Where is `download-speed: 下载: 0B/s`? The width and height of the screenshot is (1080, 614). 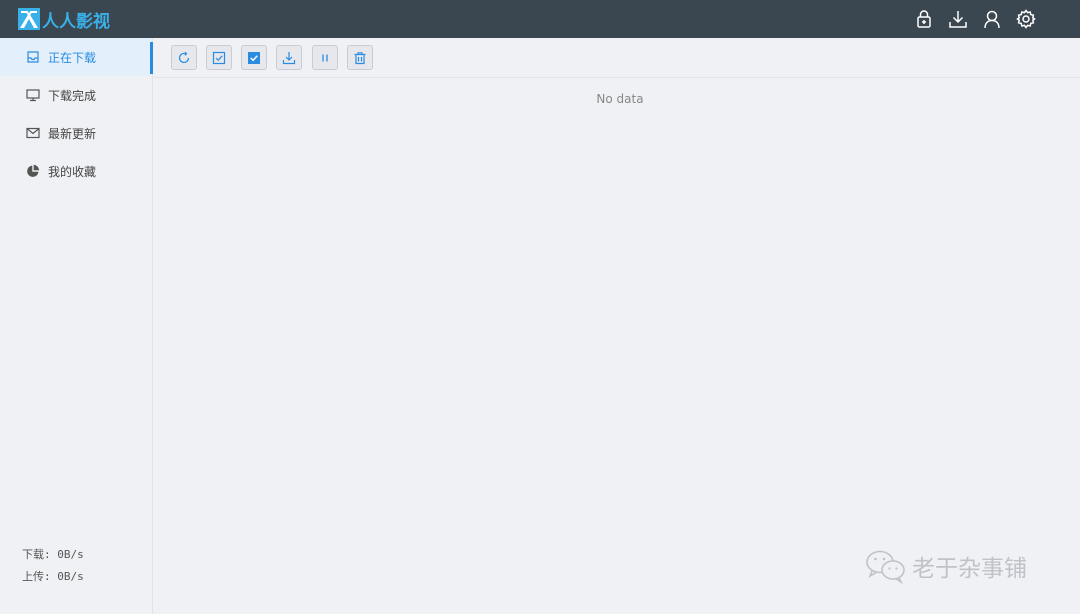
download-speed: 下载: 0B/s is located at coordinates (53, 554).